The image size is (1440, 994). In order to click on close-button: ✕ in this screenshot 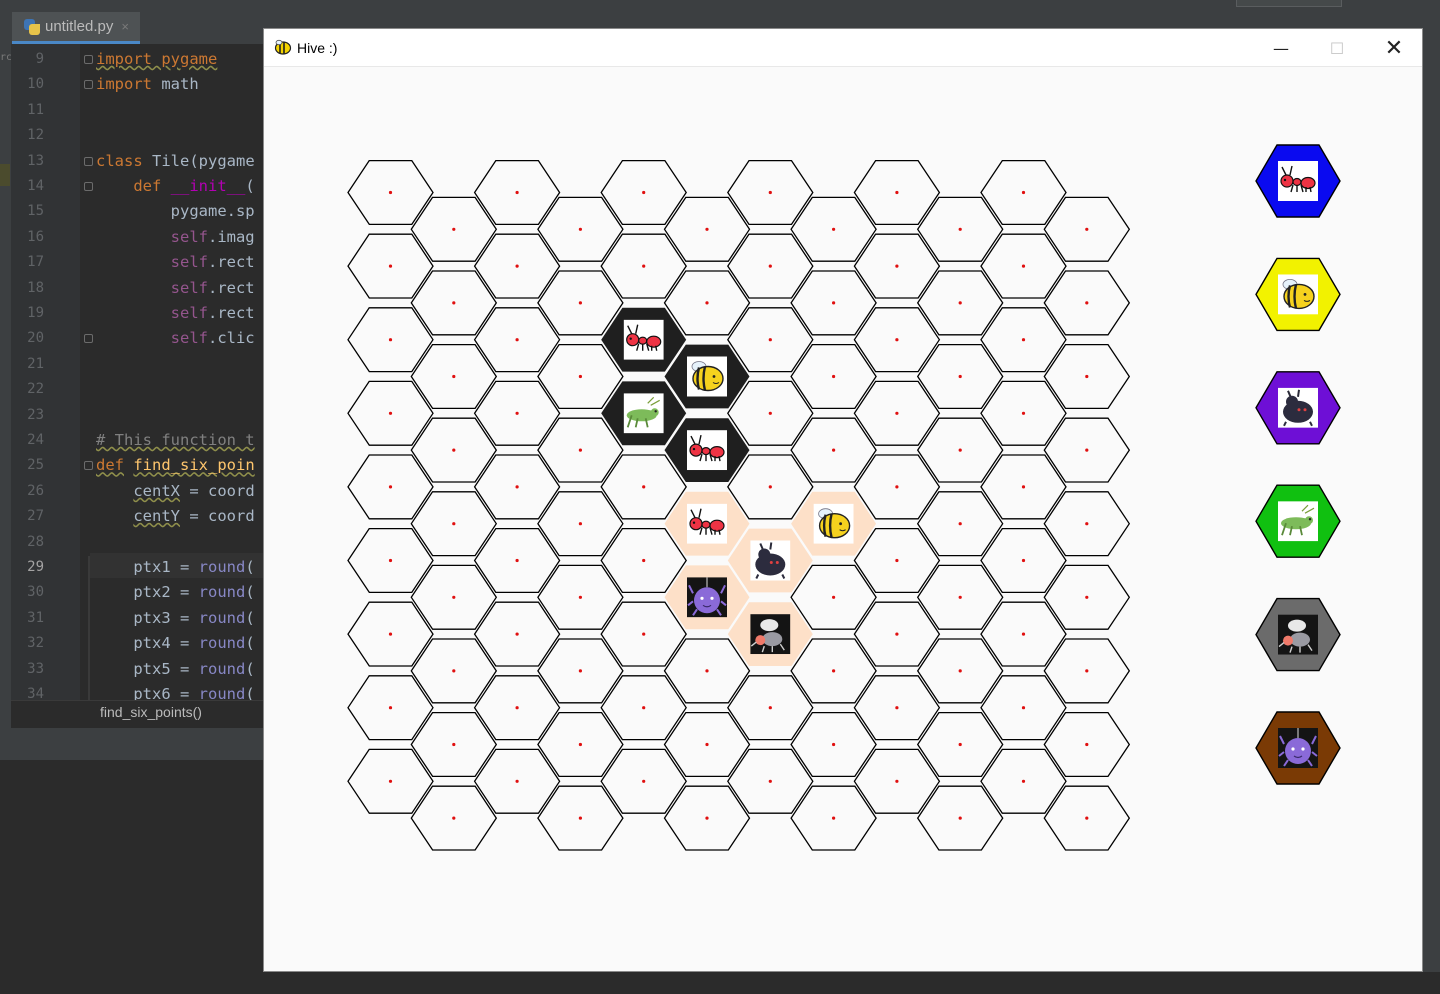, I will do `click(1394, 48)`.